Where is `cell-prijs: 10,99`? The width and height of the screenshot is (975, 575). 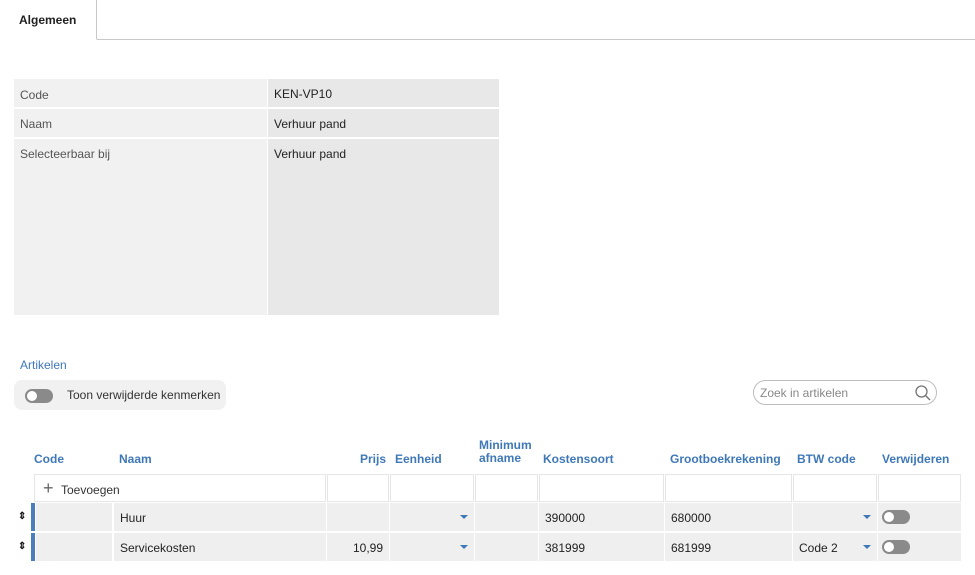 cell-prijs: 10,99 is located at coordinates (358, 547).